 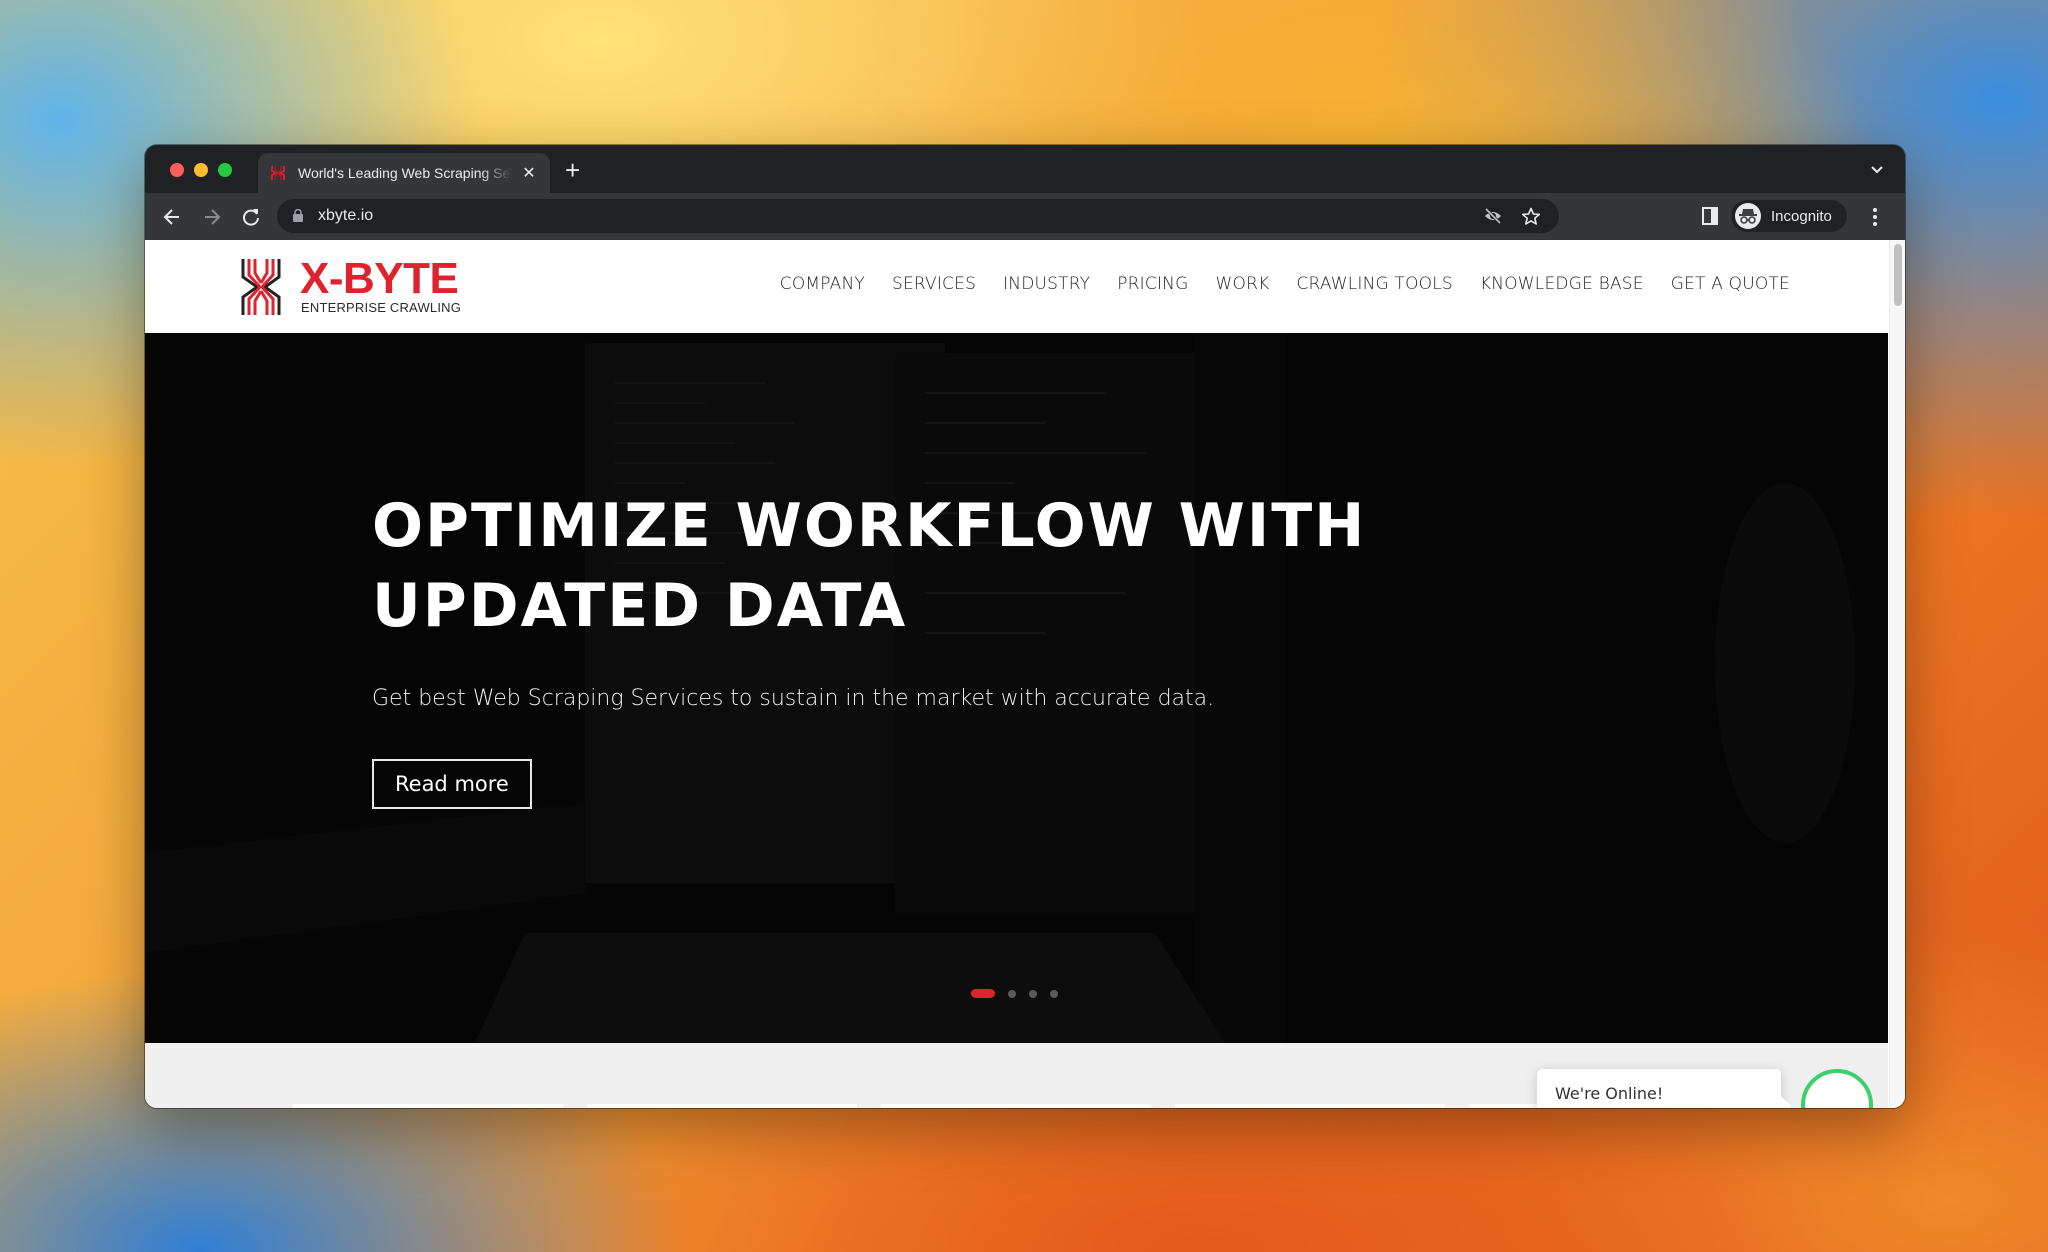 I want to click on plus-icon: +, so click(x=572, y=170).